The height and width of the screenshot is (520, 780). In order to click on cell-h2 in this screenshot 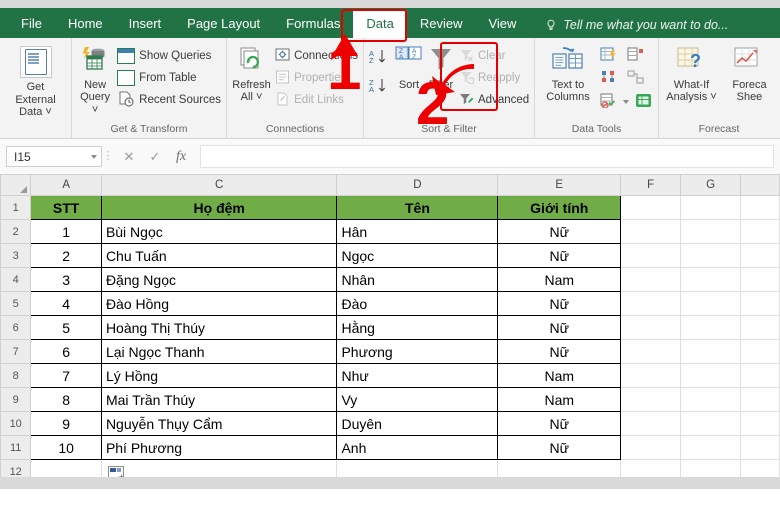, I will do `click(760, 231)`.